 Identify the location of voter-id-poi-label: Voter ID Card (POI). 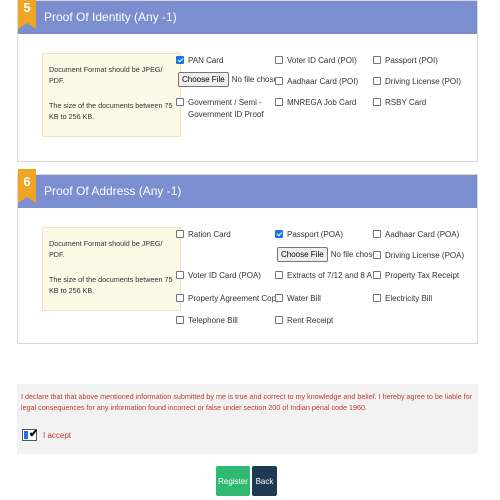
(322, 60).